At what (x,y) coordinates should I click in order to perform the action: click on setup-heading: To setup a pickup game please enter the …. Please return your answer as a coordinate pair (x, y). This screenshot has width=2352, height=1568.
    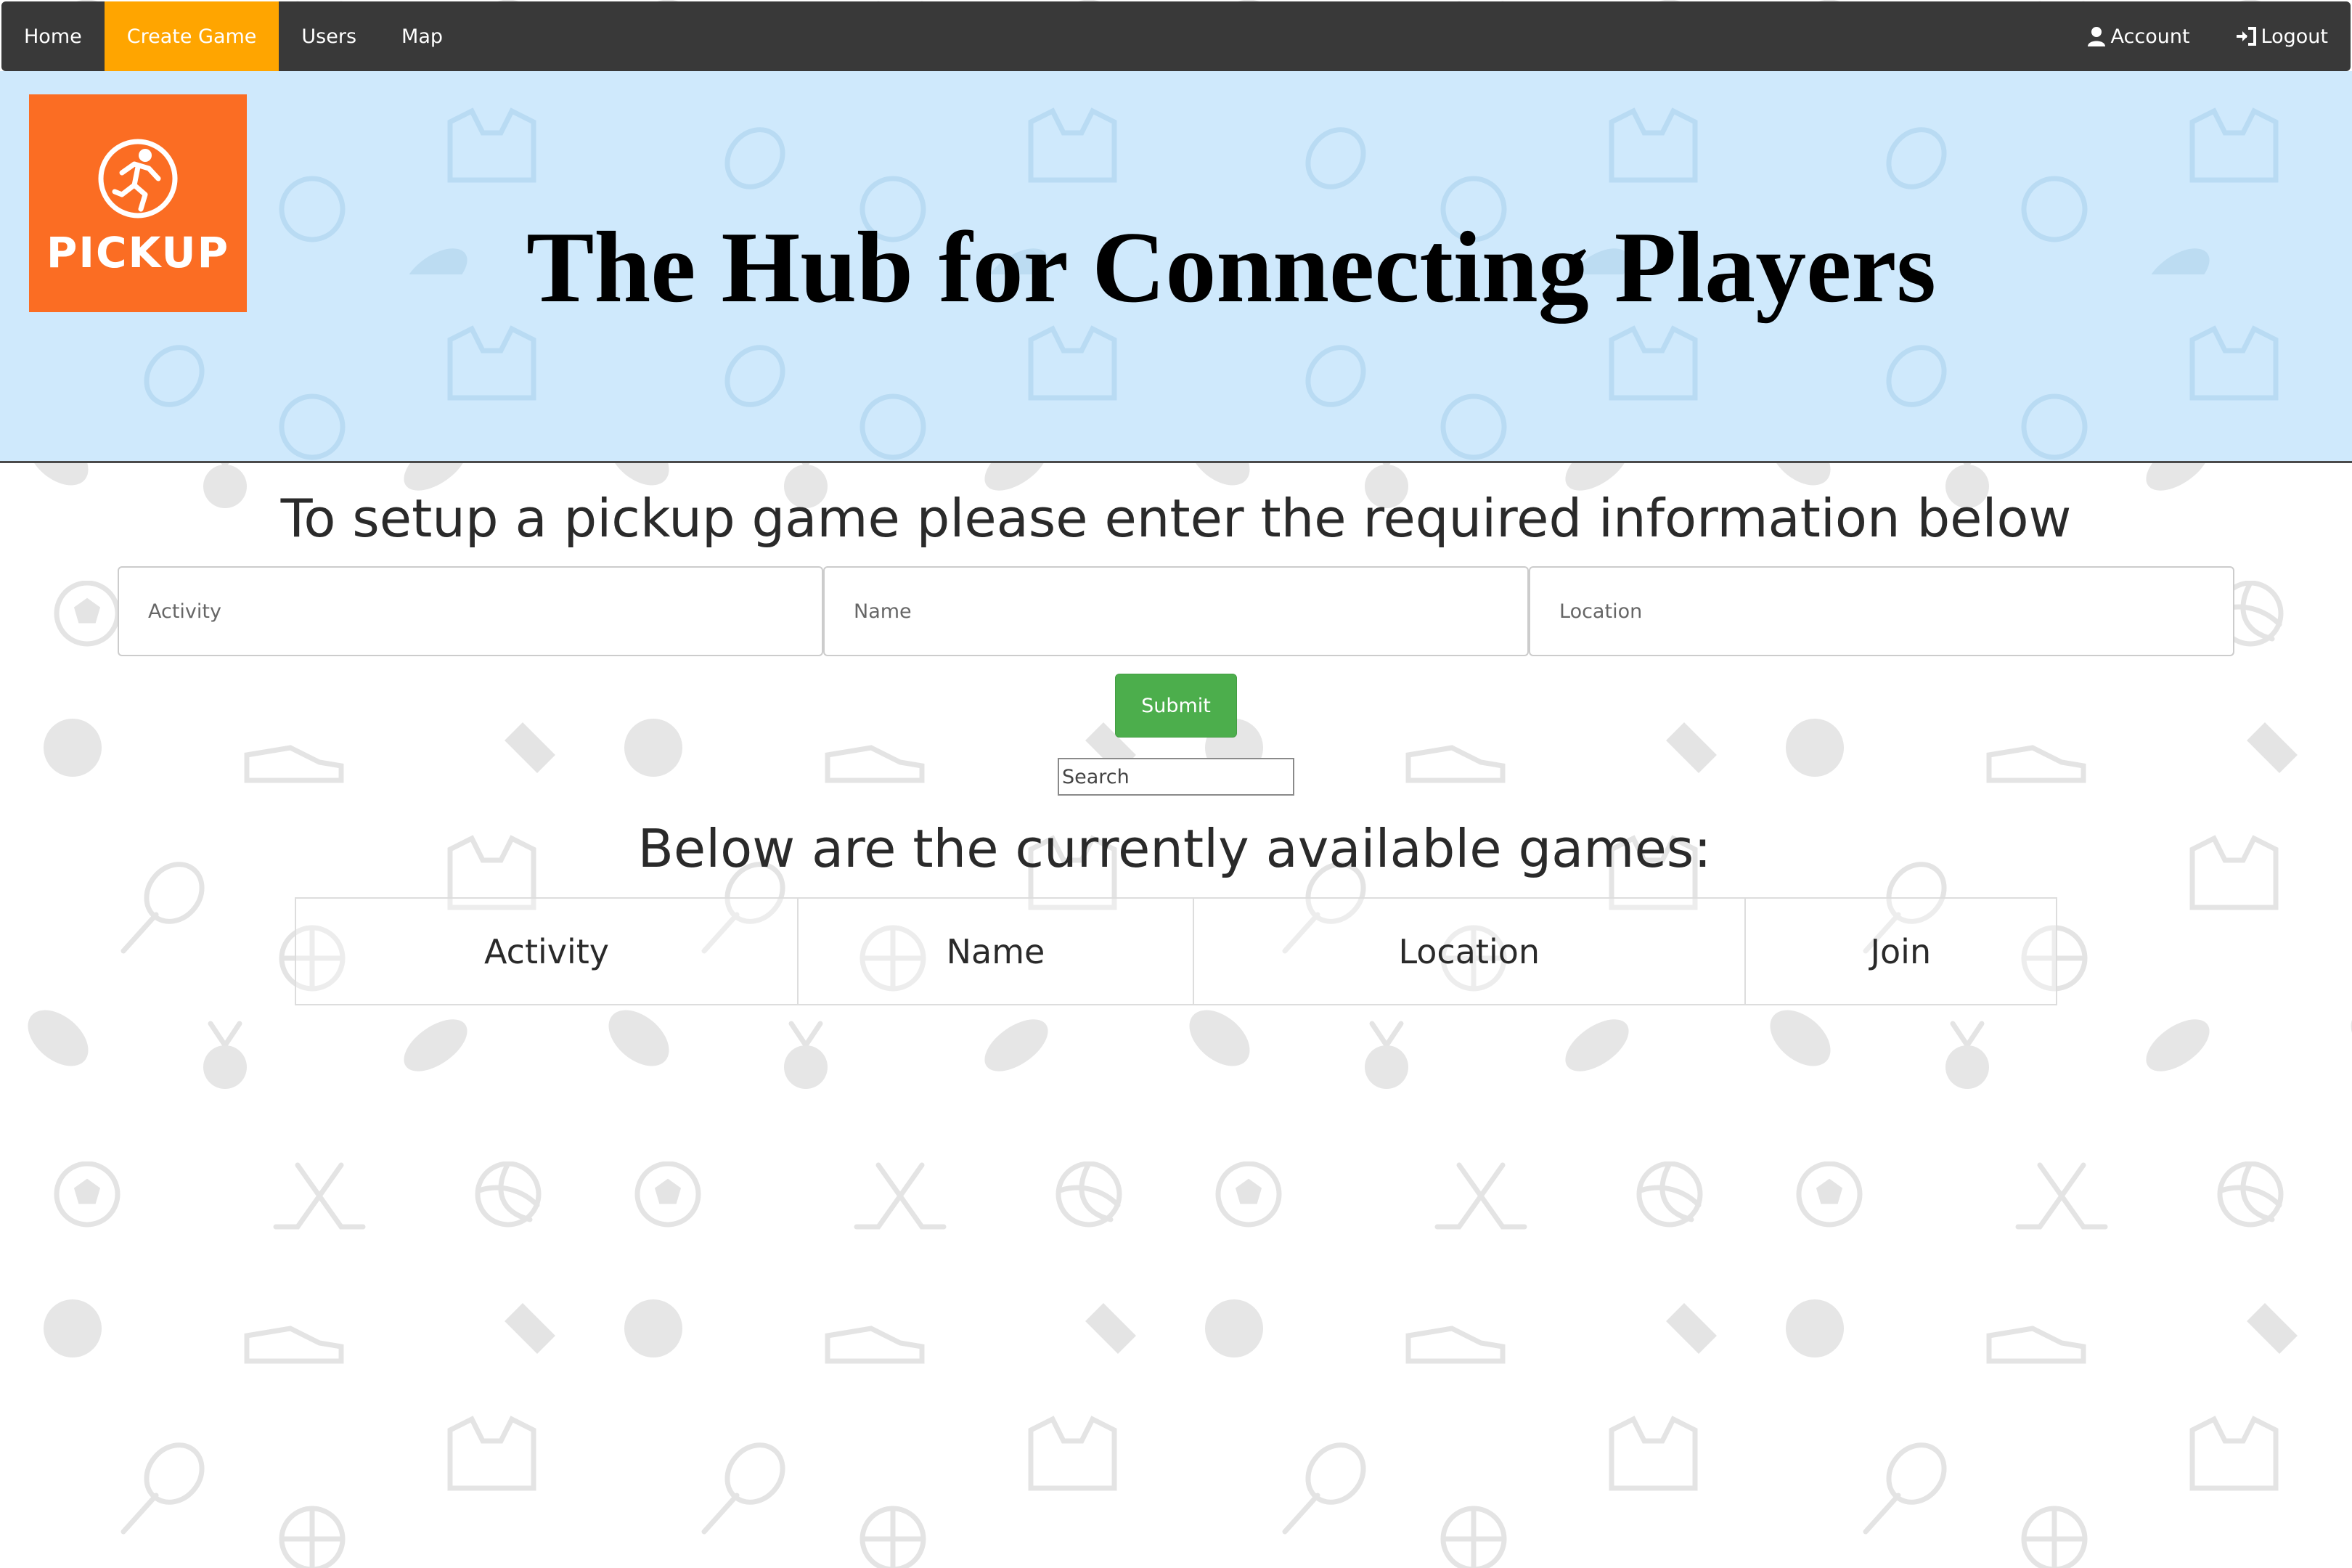
    Looking at the image, I should click on (1176, 518).